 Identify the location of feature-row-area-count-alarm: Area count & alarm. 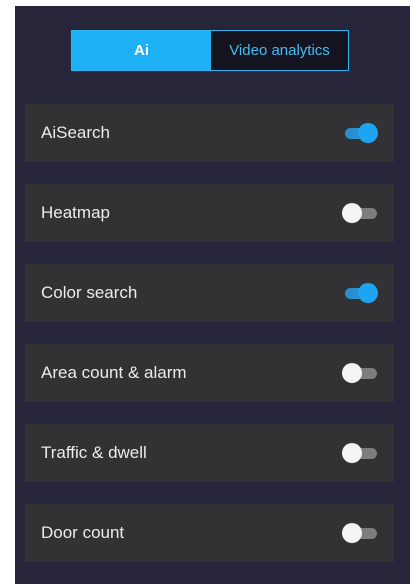
(209, 373).